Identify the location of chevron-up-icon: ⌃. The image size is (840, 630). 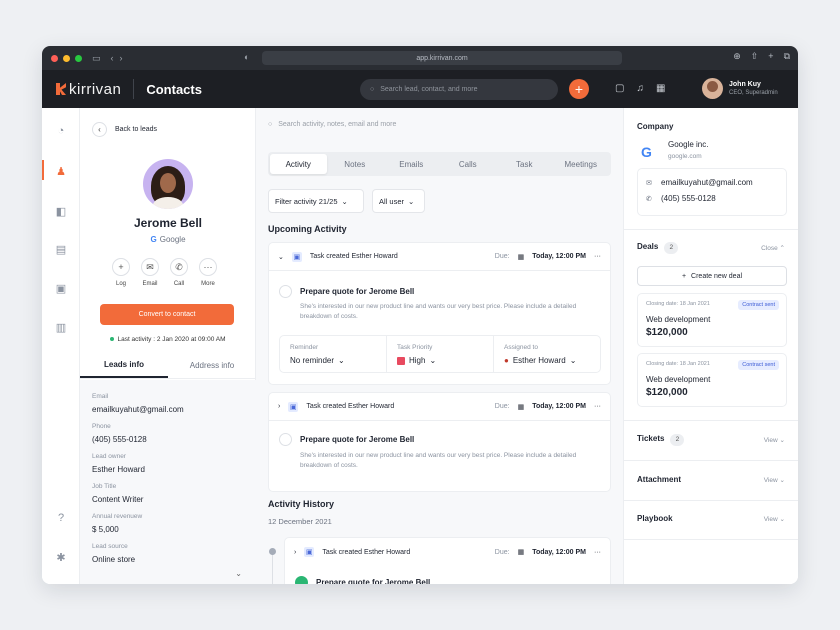
(782, 248).